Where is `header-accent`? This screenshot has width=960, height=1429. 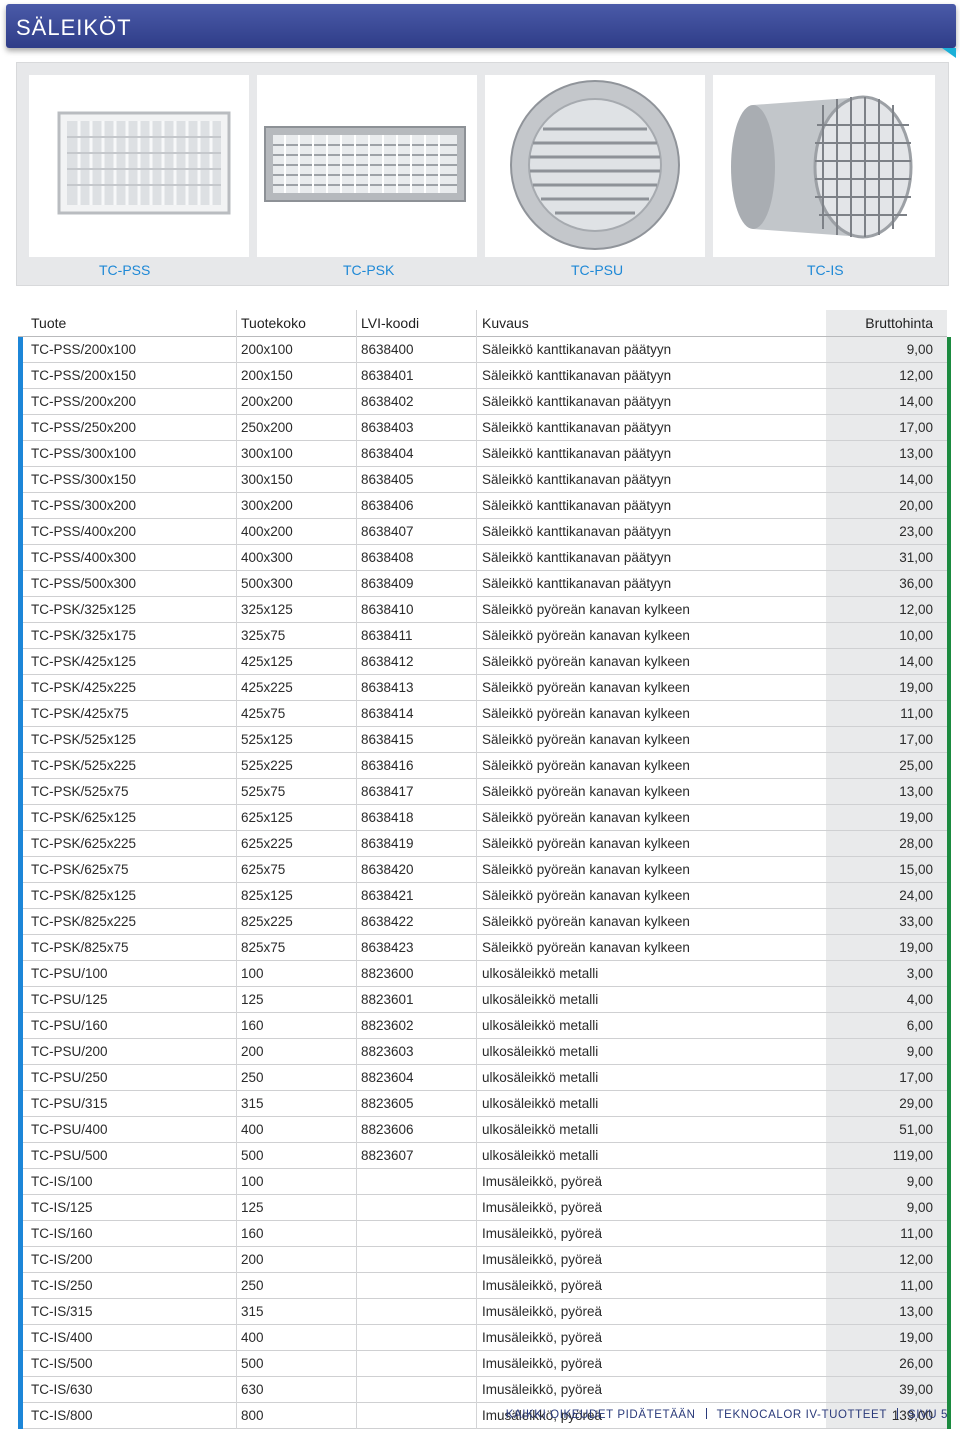 header-accent is located at coordinates (949, 53).